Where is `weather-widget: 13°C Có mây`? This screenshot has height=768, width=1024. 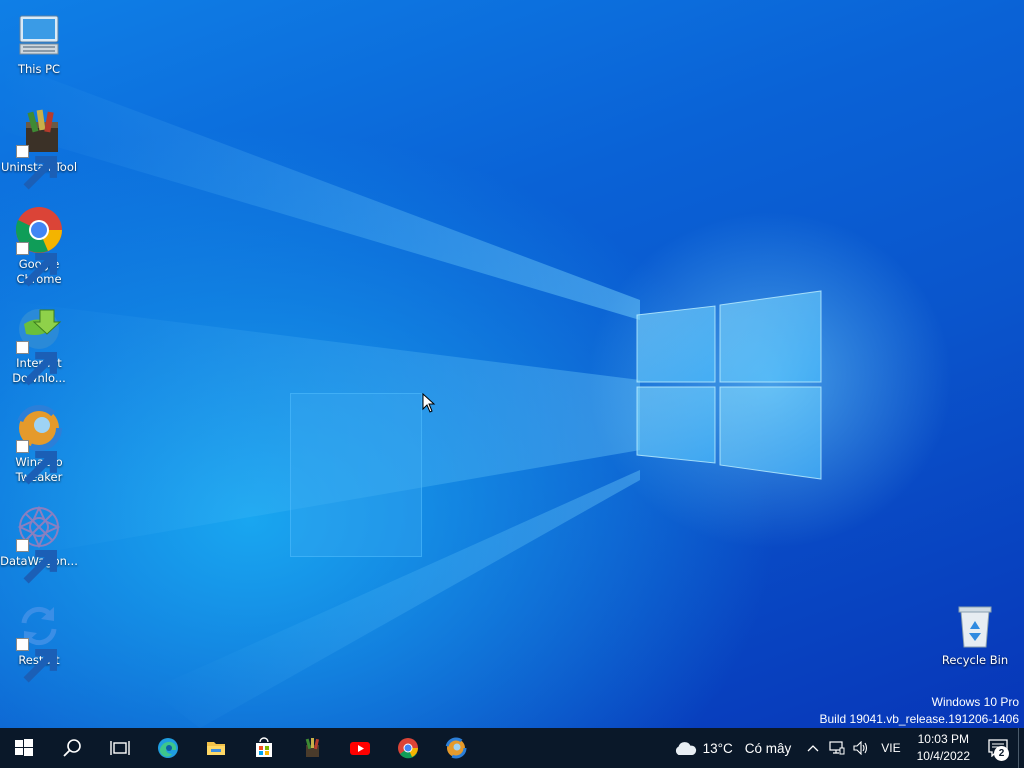
weather-widget: 13°C Có mây is located at coordinates (732, 748).